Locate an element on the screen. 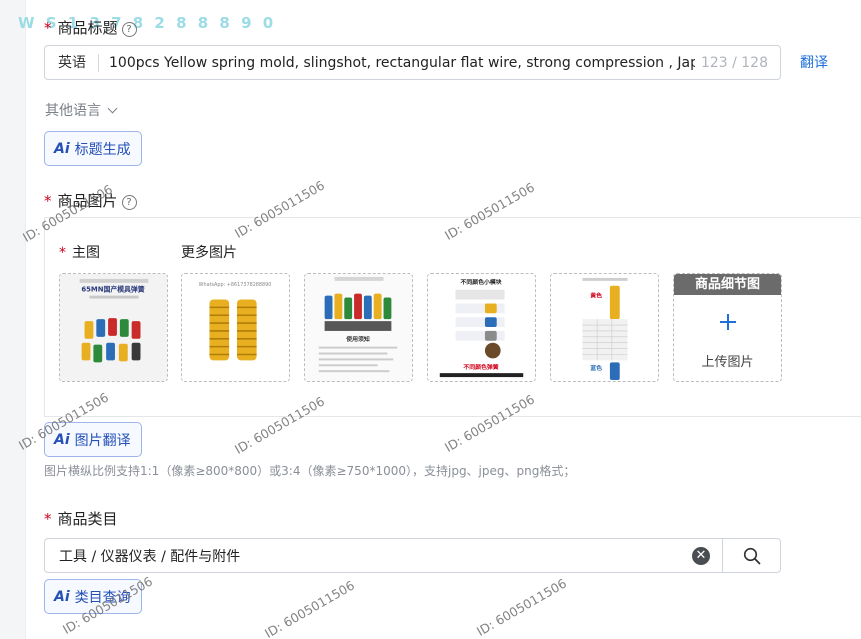 The image size is (861, 639). other-languages-label: 其他语言 is located at coordinates (73, 111).